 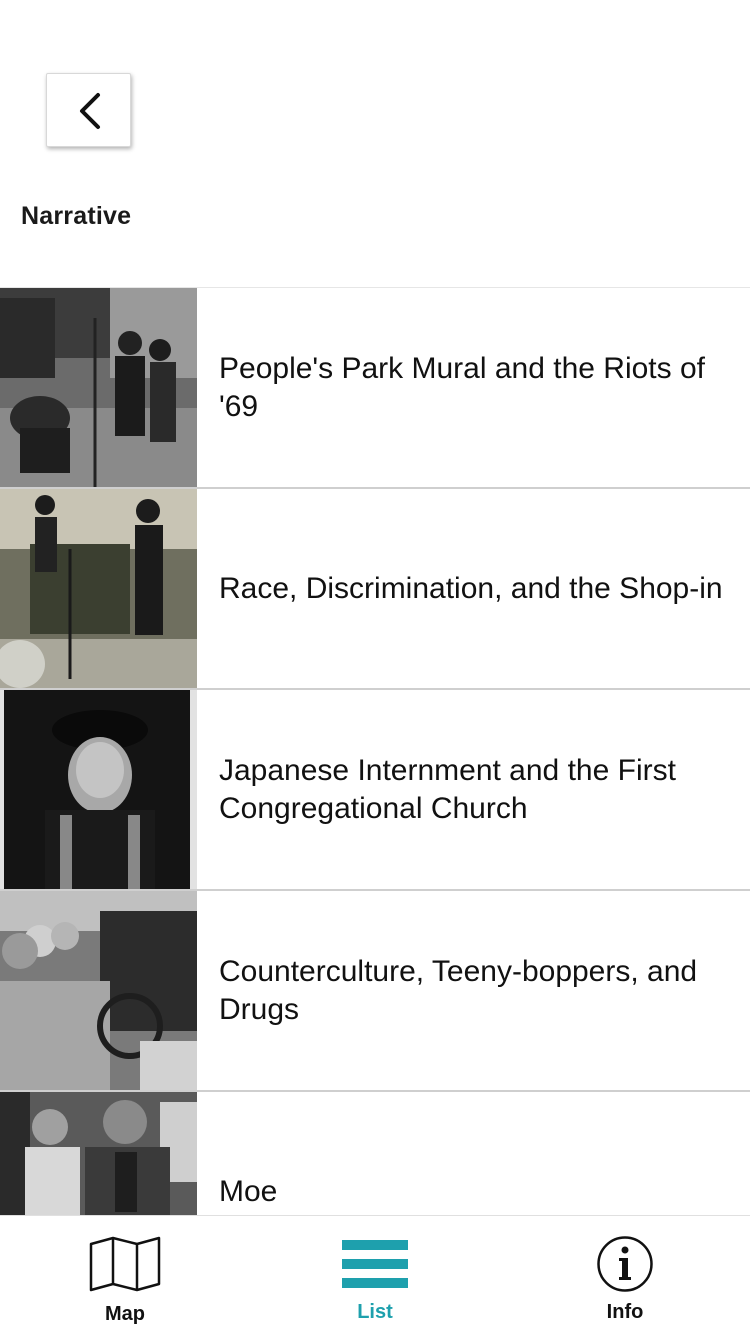 I want to click on tab-info-label: Info, so click(x=625, y=1312).